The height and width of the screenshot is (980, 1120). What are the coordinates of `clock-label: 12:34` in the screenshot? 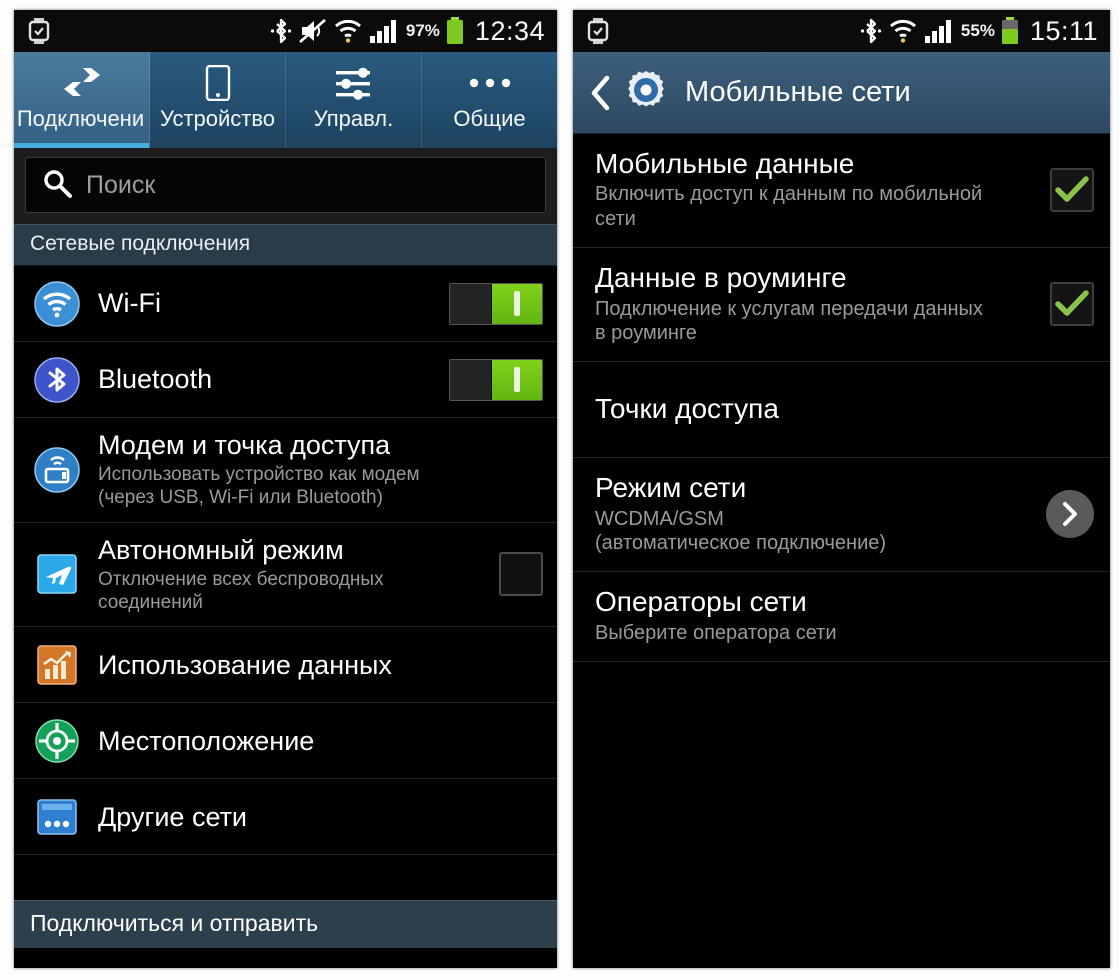 It's located at (509, 30).